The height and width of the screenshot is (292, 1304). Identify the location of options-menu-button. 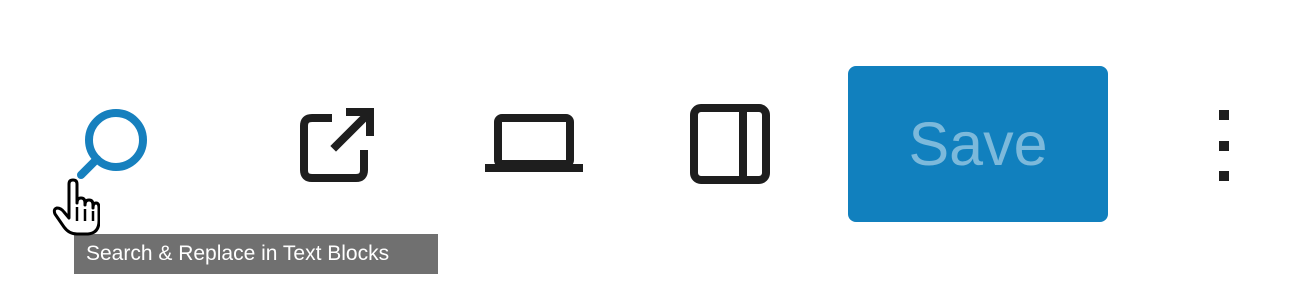
(1224, 146).